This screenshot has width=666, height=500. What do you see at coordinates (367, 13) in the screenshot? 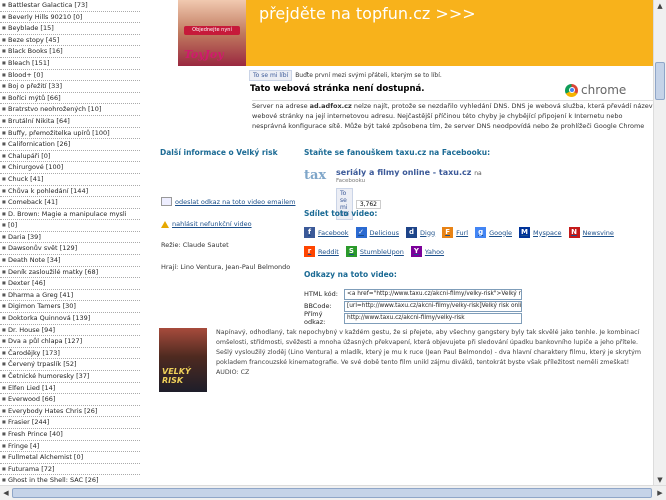
I see `ad-link-text: přejděte na topfun.cz >>>` at bounding box center [367, 13].